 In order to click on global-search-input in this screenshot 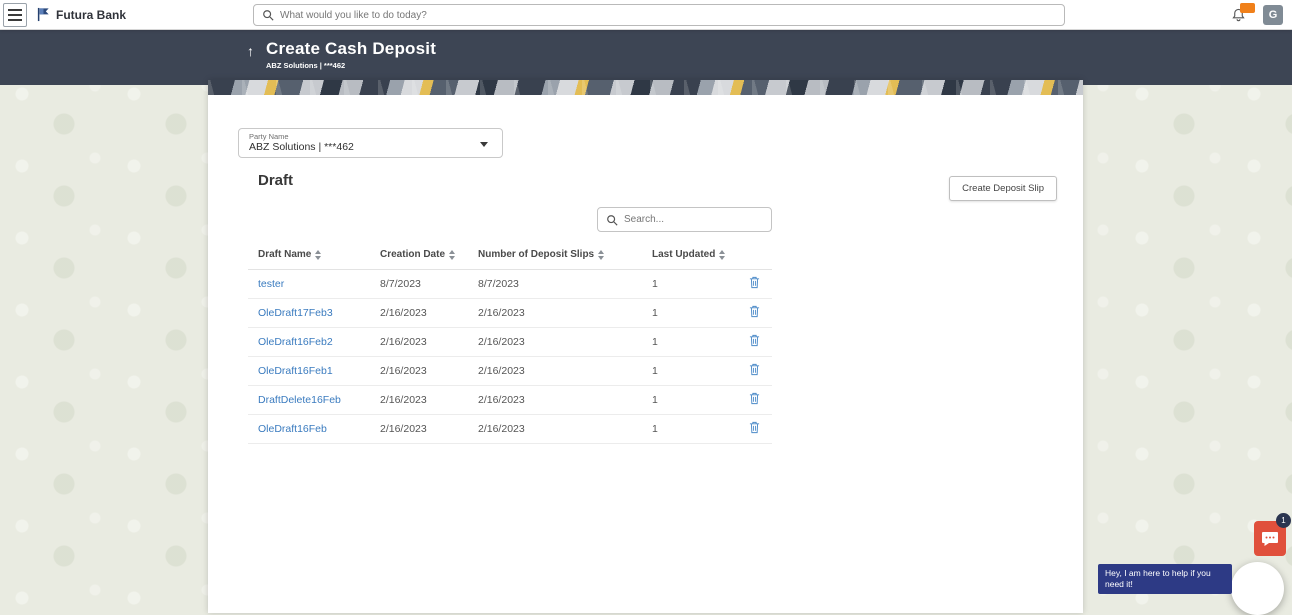, I will do `click(668, 15)`.